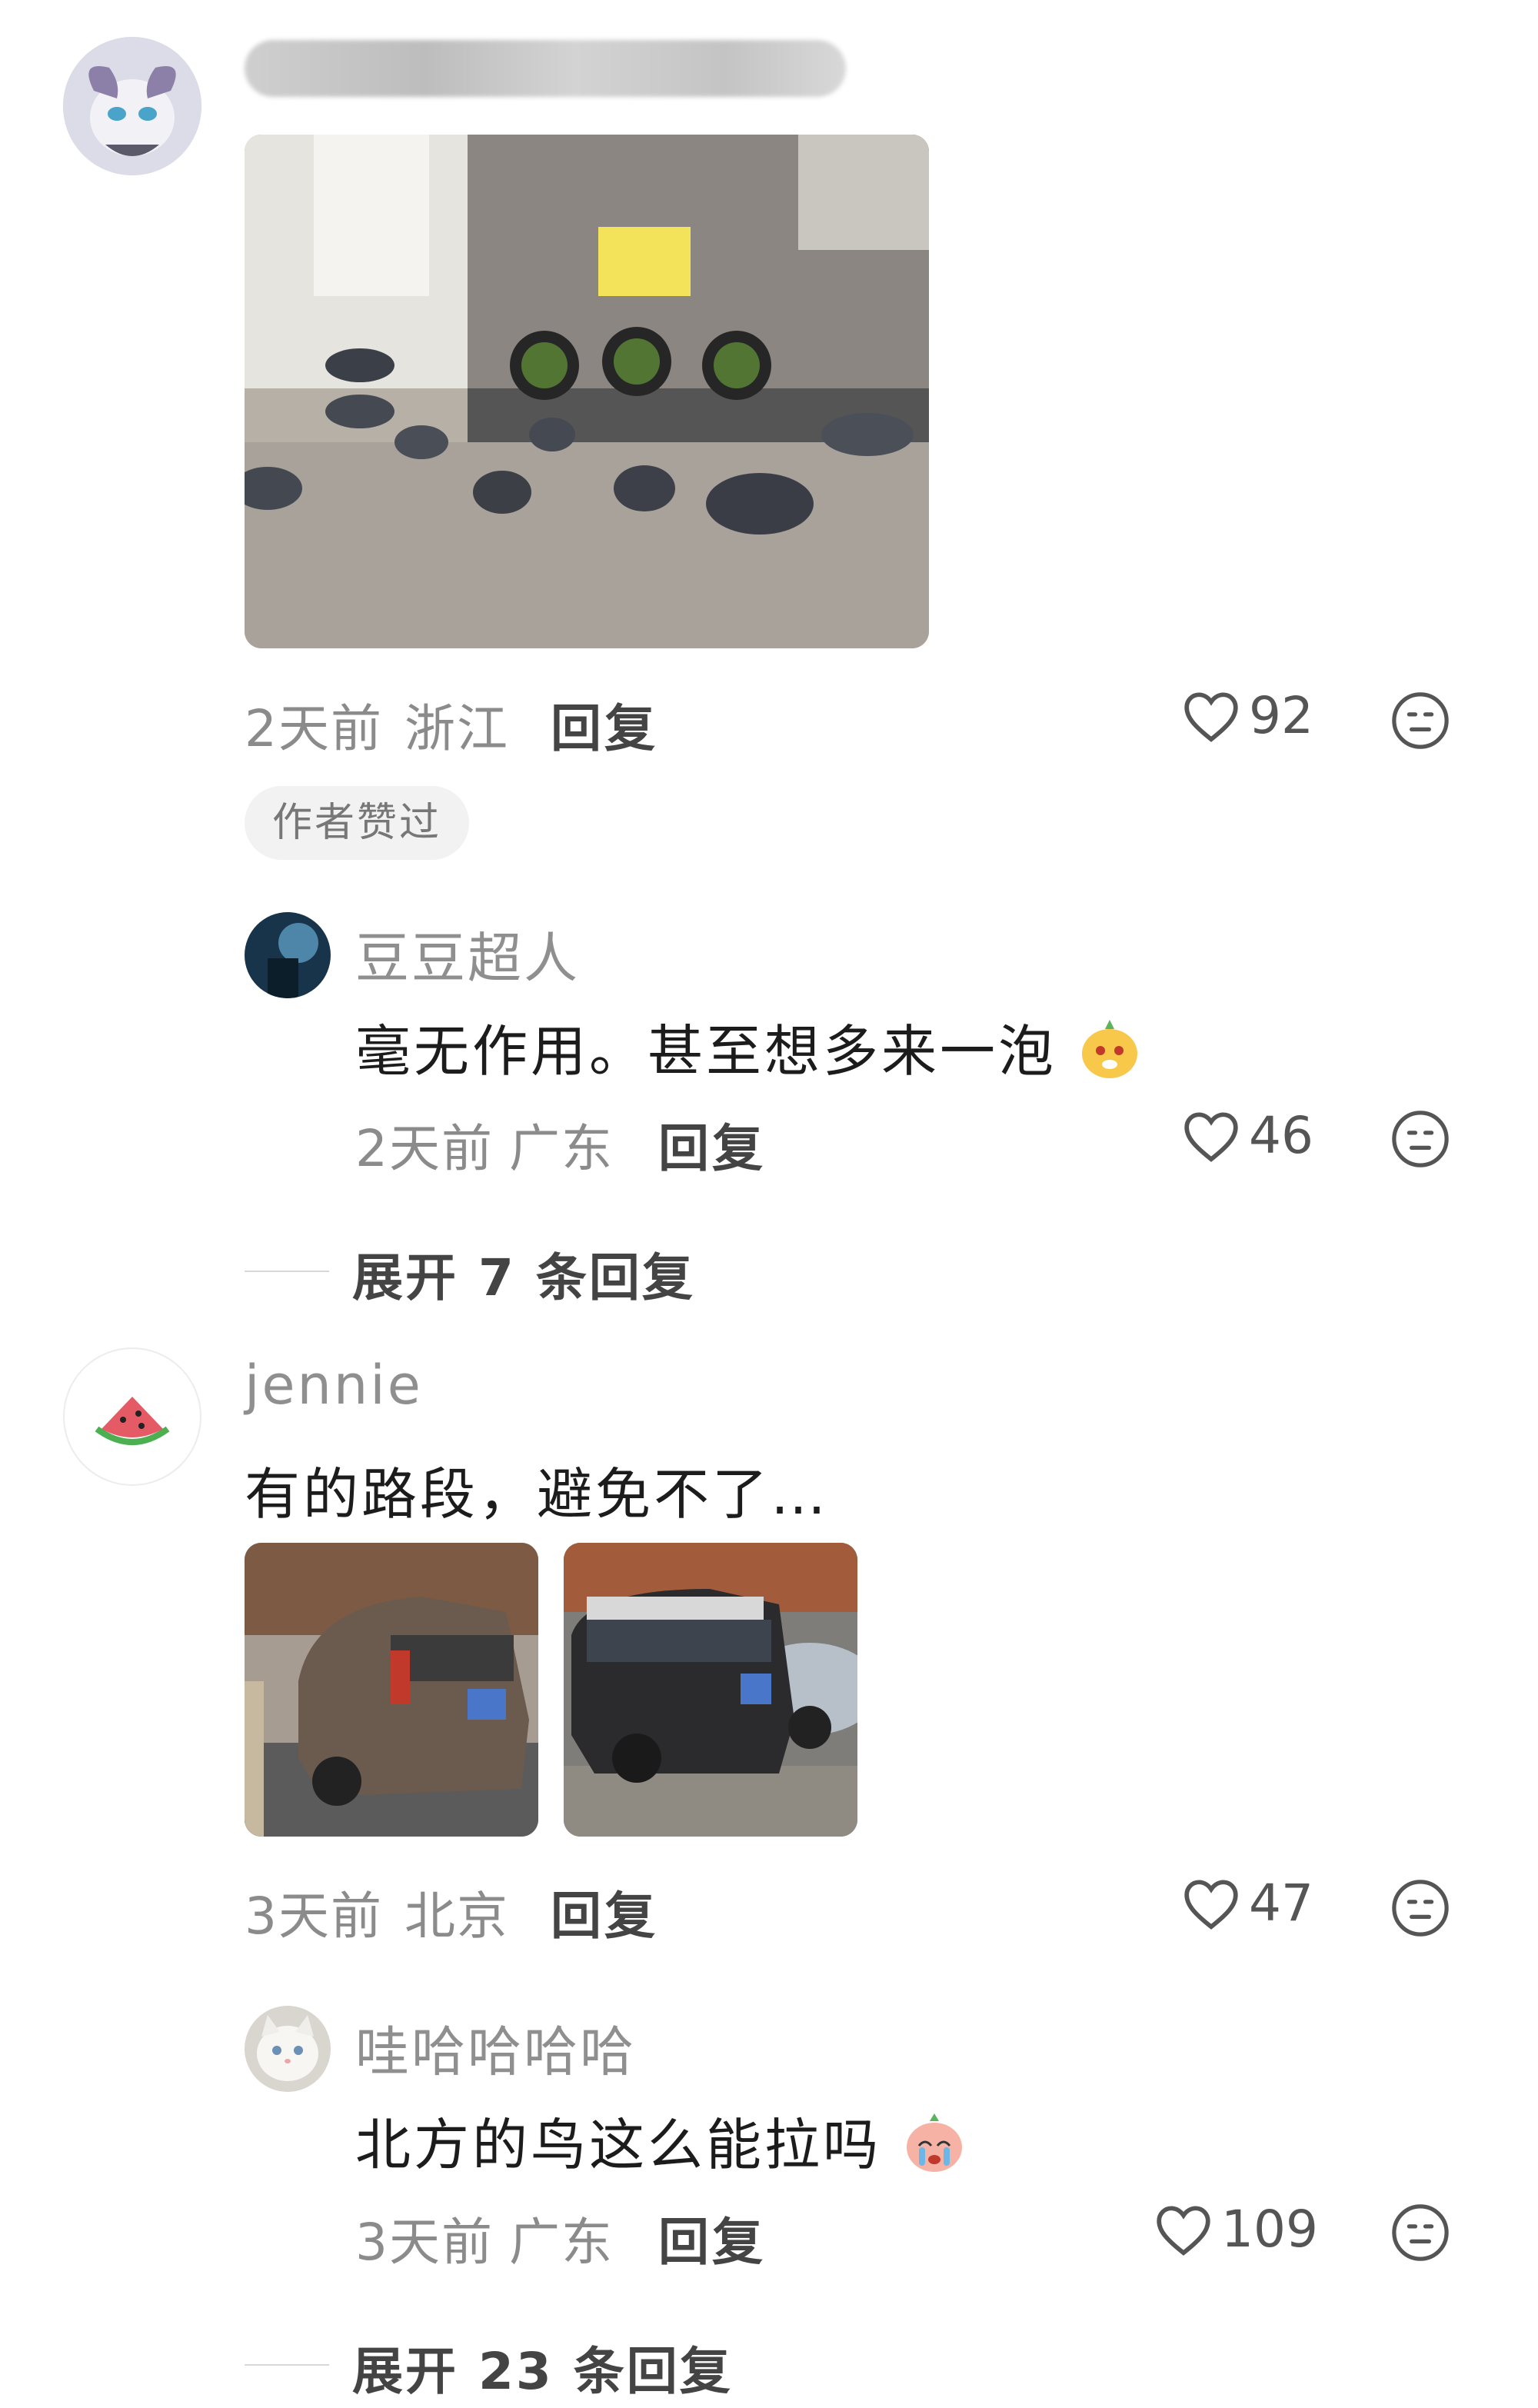  I want to click on comment-photo-pigeons, so click(587, 391).